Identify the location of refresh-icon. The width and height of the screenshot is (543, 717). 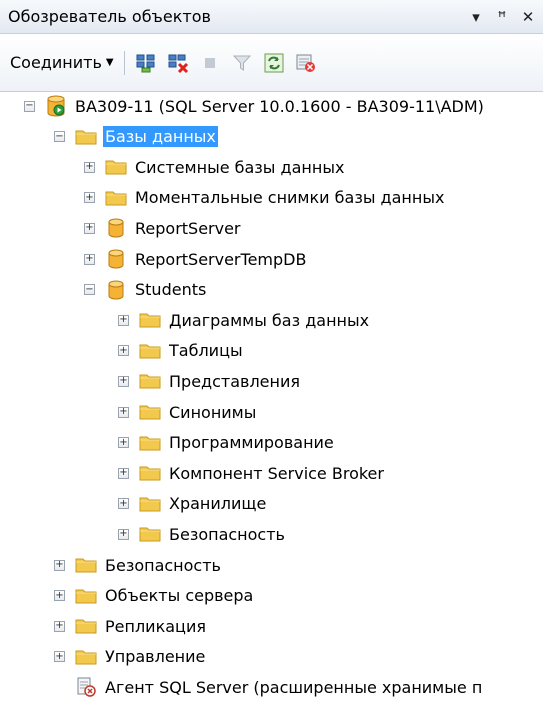
(274, 63).